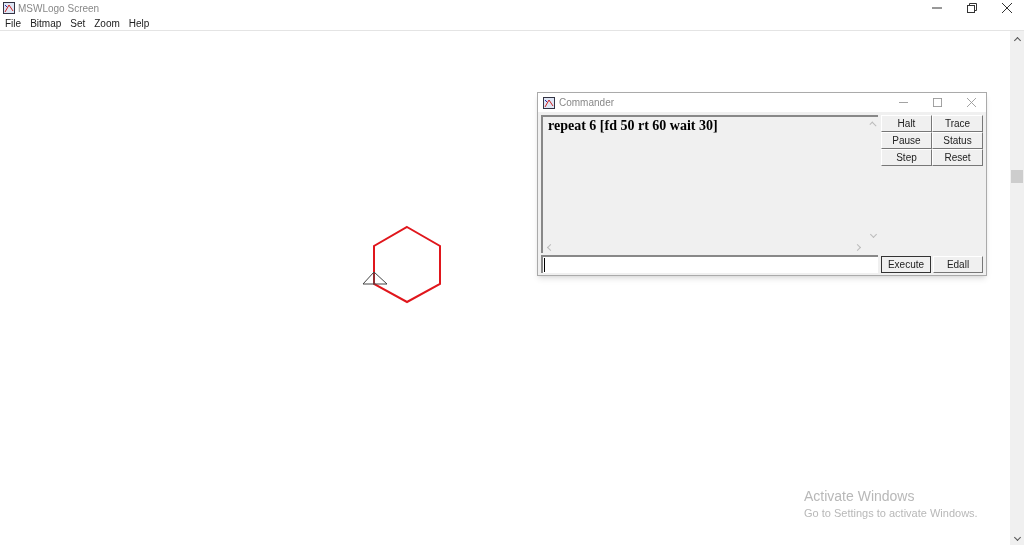  What do you see at coordinates (107, 23) in the screenshot?
I see `menu-item: Zoom` at bounding box center [107, 23].